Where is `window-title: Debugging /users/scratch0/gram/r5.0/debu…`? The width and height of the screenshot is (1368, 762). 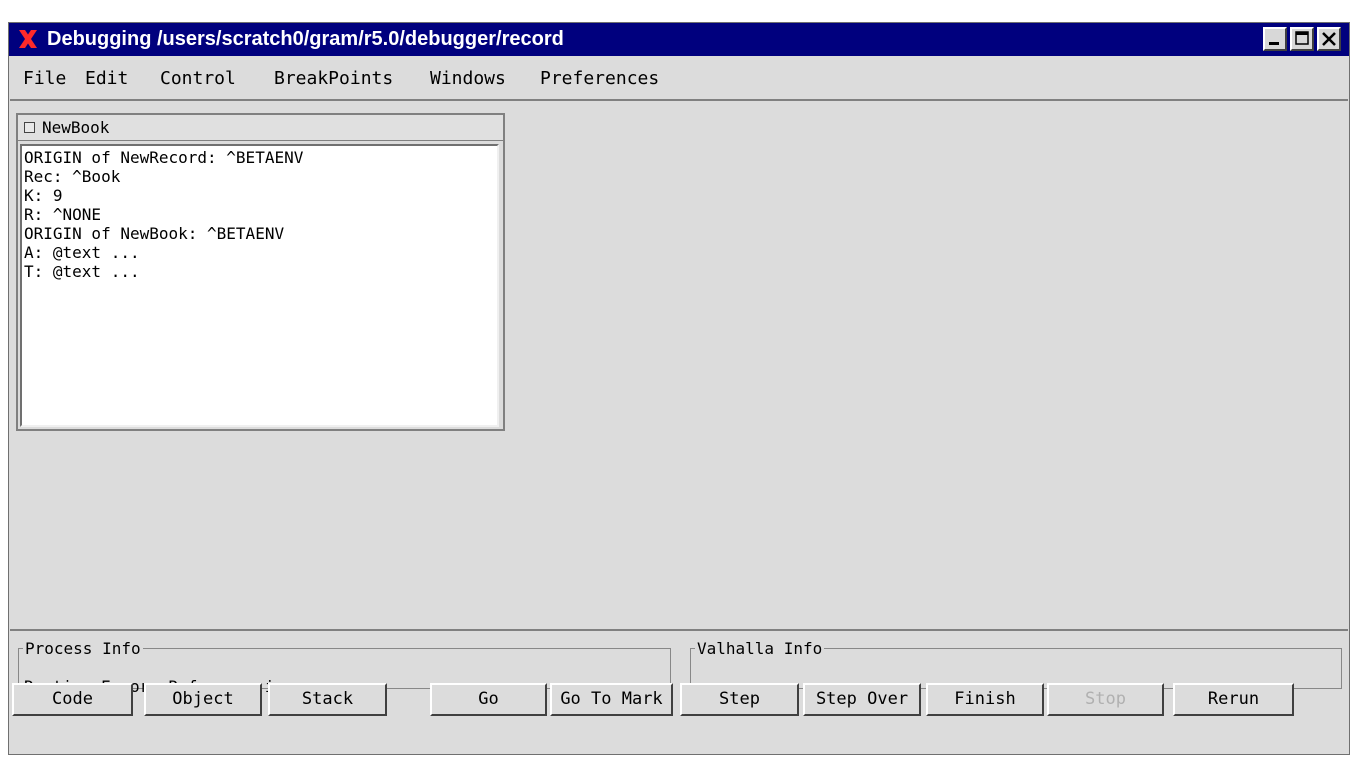 window-title: Debugging /users/scratch0/gram/r5.0/debu… is located at coordinates (305, 39).